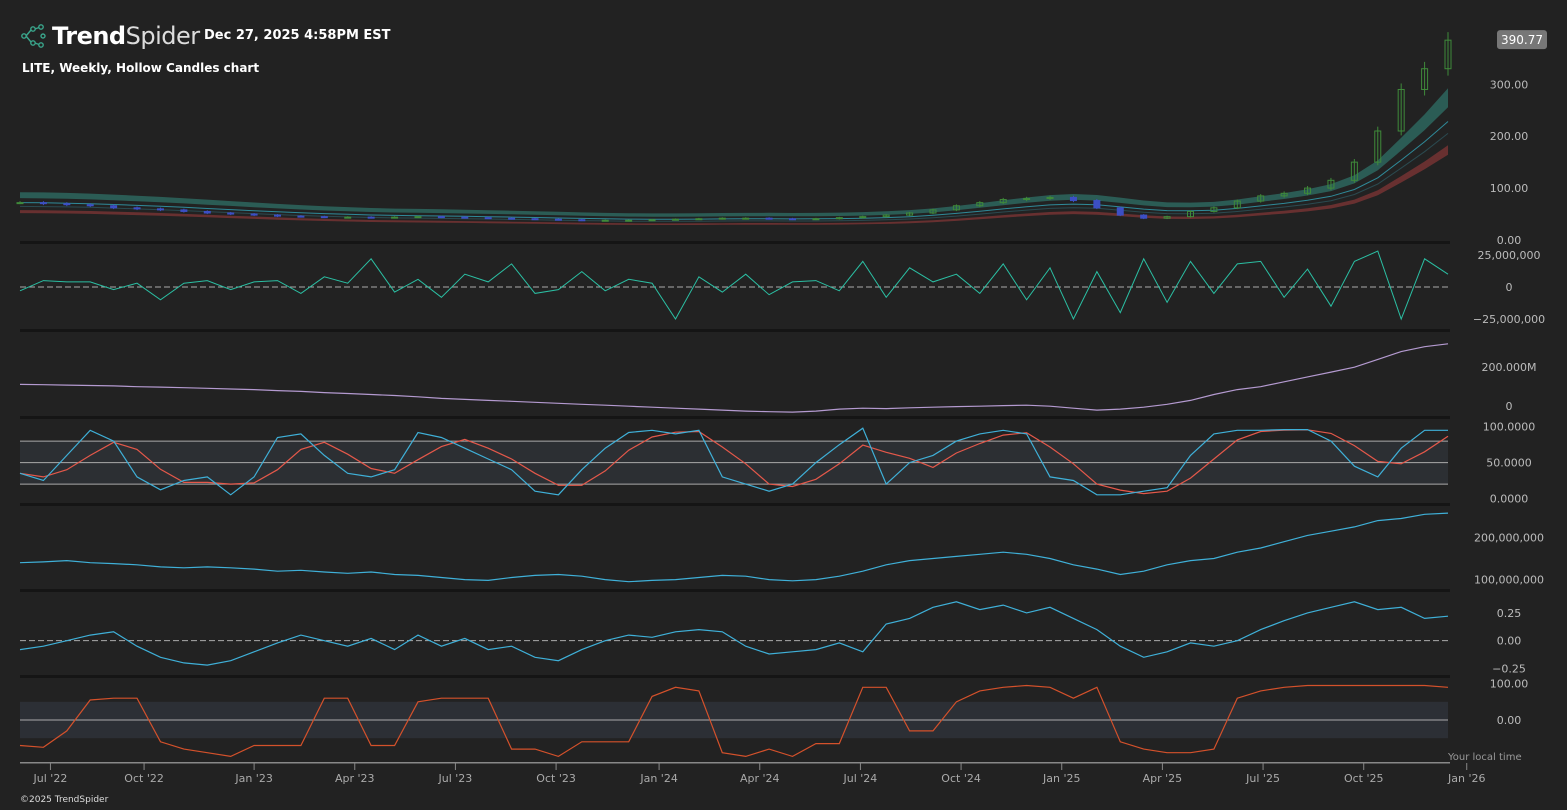 The height and width of the screenshot is (810, 1567). Describe the element at coordinates (355, 778) in the screenshot. I see `x-tick-label: Apr '23` at that location.